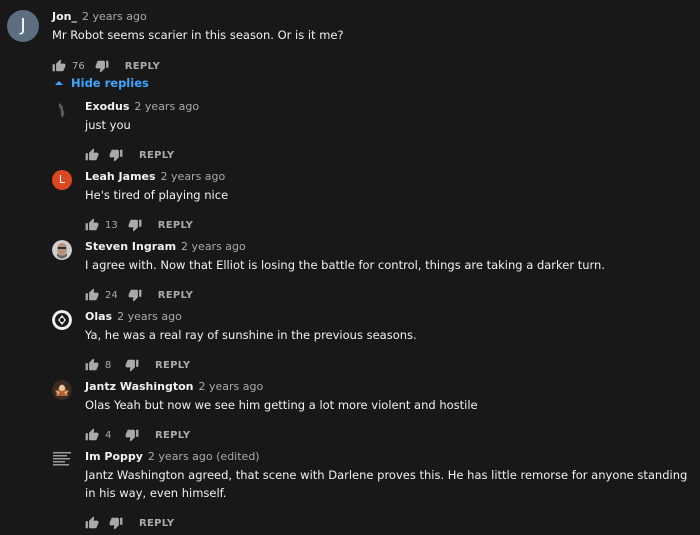  Describe the element at coordinates (108, 435) in the screenshot. I see `like-count: 4` at that location.